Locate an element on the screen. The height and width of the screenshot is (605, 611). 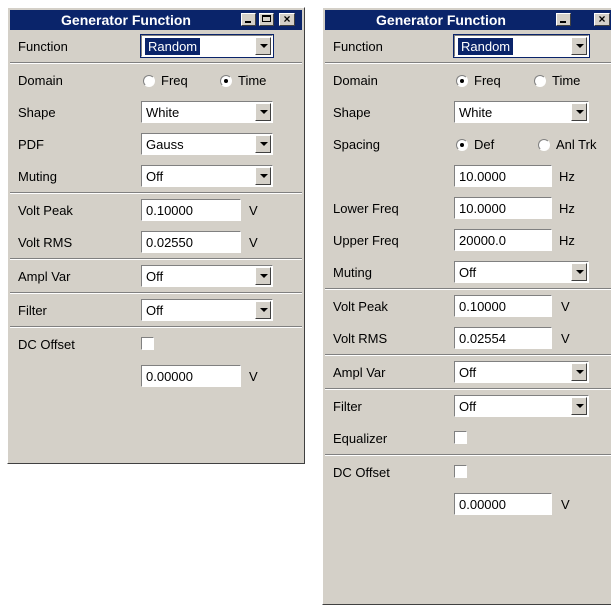
maximize-icon is located at coordinates (266, 19).